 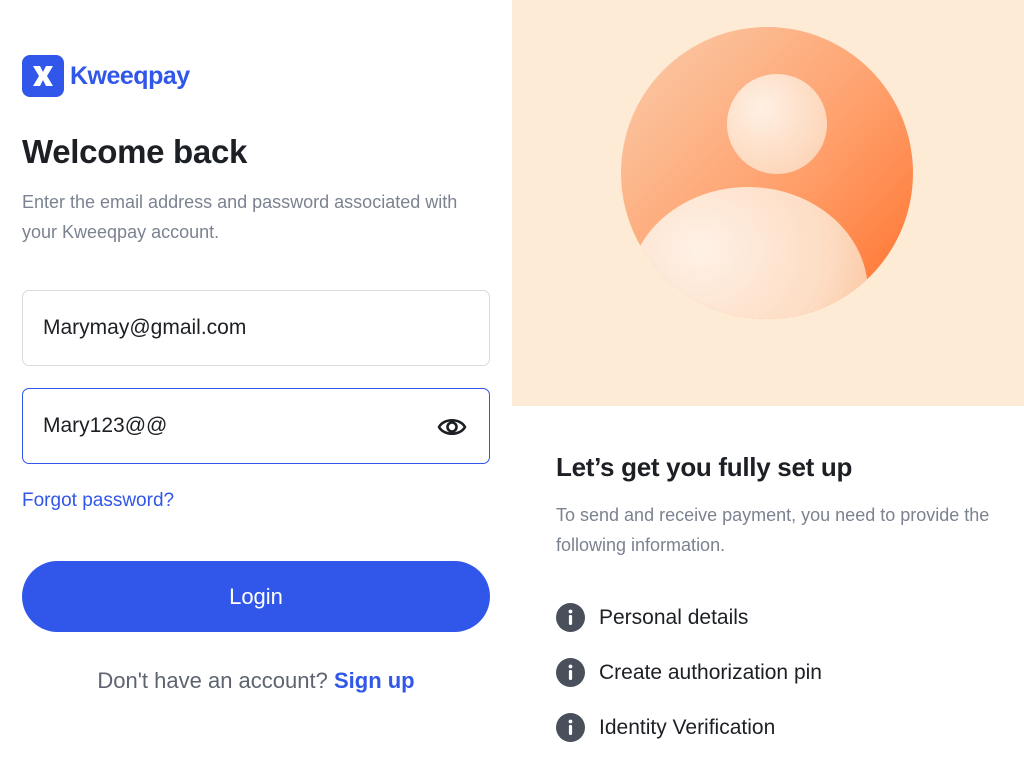 What do you see at coordinates (674, 617) in the screenshot?
I see `requirement-label: Personal details` at bounding box center [674, 617].